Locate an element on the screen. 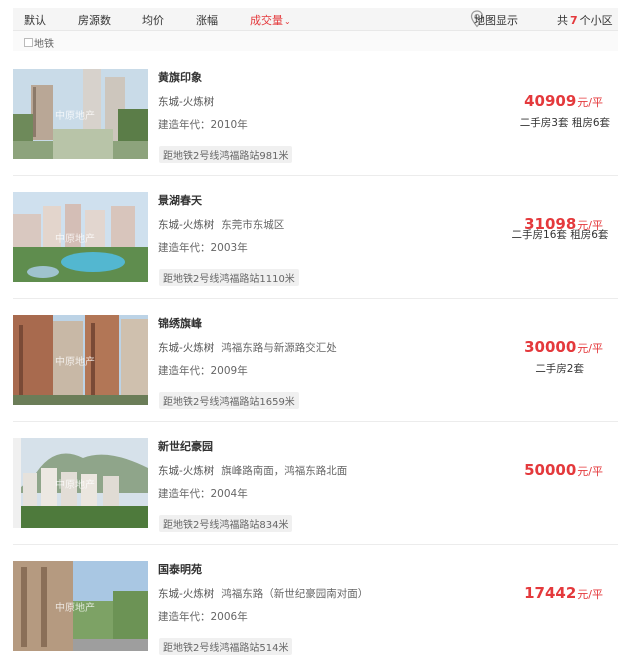  community-area: 东城-火炼树 鸿福东路与新源路交汇处 is located at coordinates (247, 347).